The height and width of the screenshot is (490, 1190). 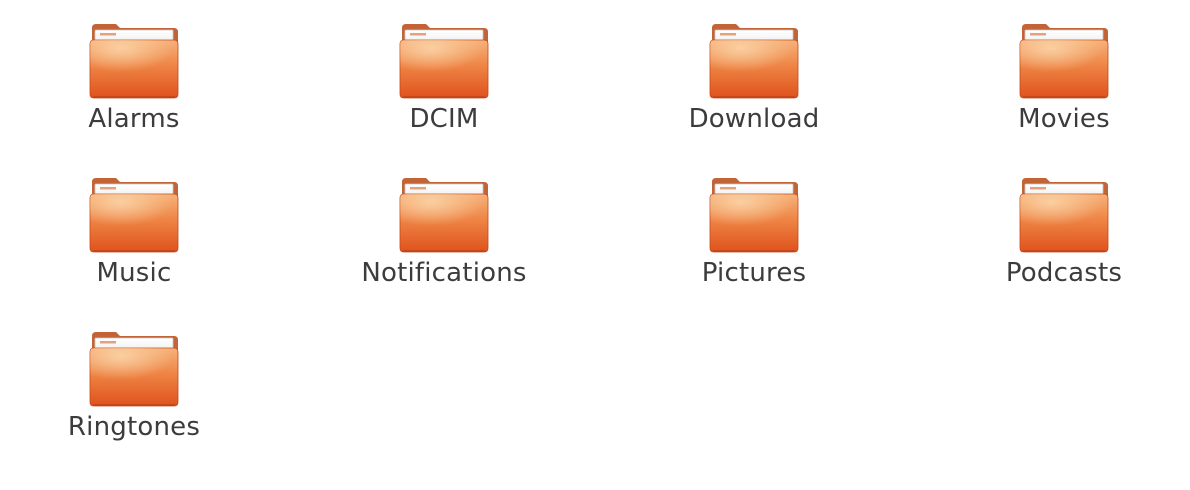 I want to click on folder-pictures: Pictures, so click(x=754, y=249).